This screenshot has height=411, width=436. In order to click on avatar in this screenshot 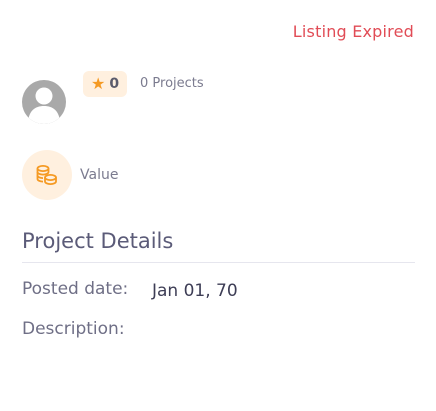, I will do `click(44, 102)`.